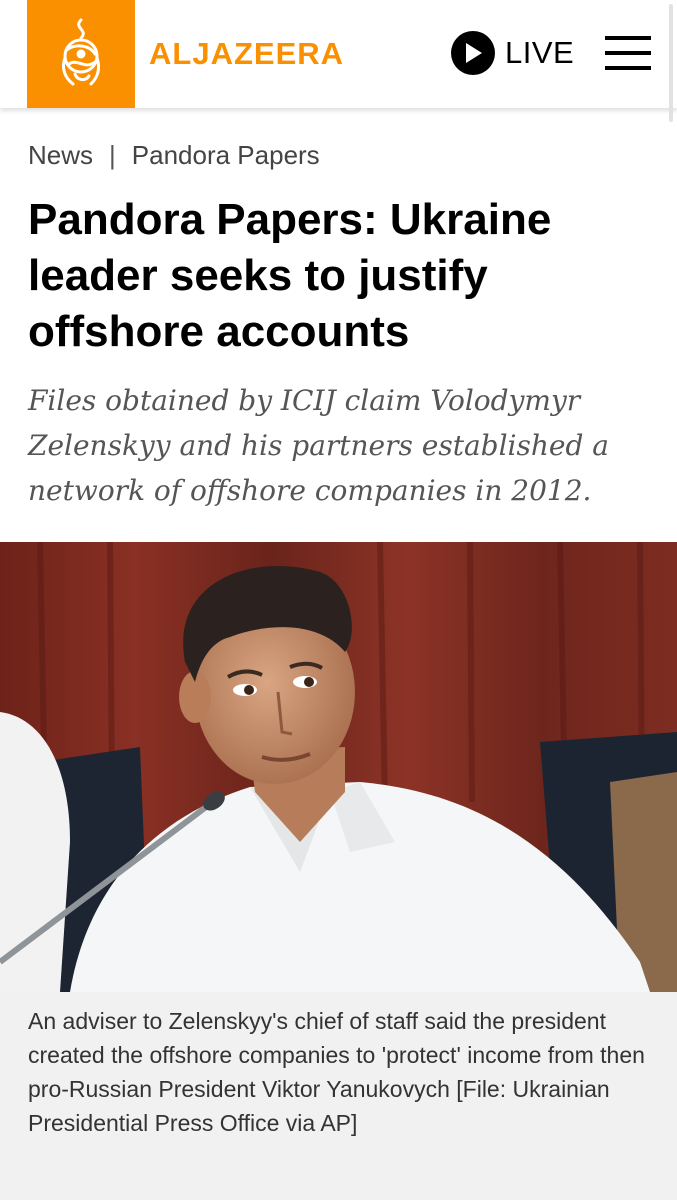 Image resolution: width=677 pixels, height=1200 pixels. I want to click on breadcrumb-pandora-papers: Pandora Papers, so click(226, 155).